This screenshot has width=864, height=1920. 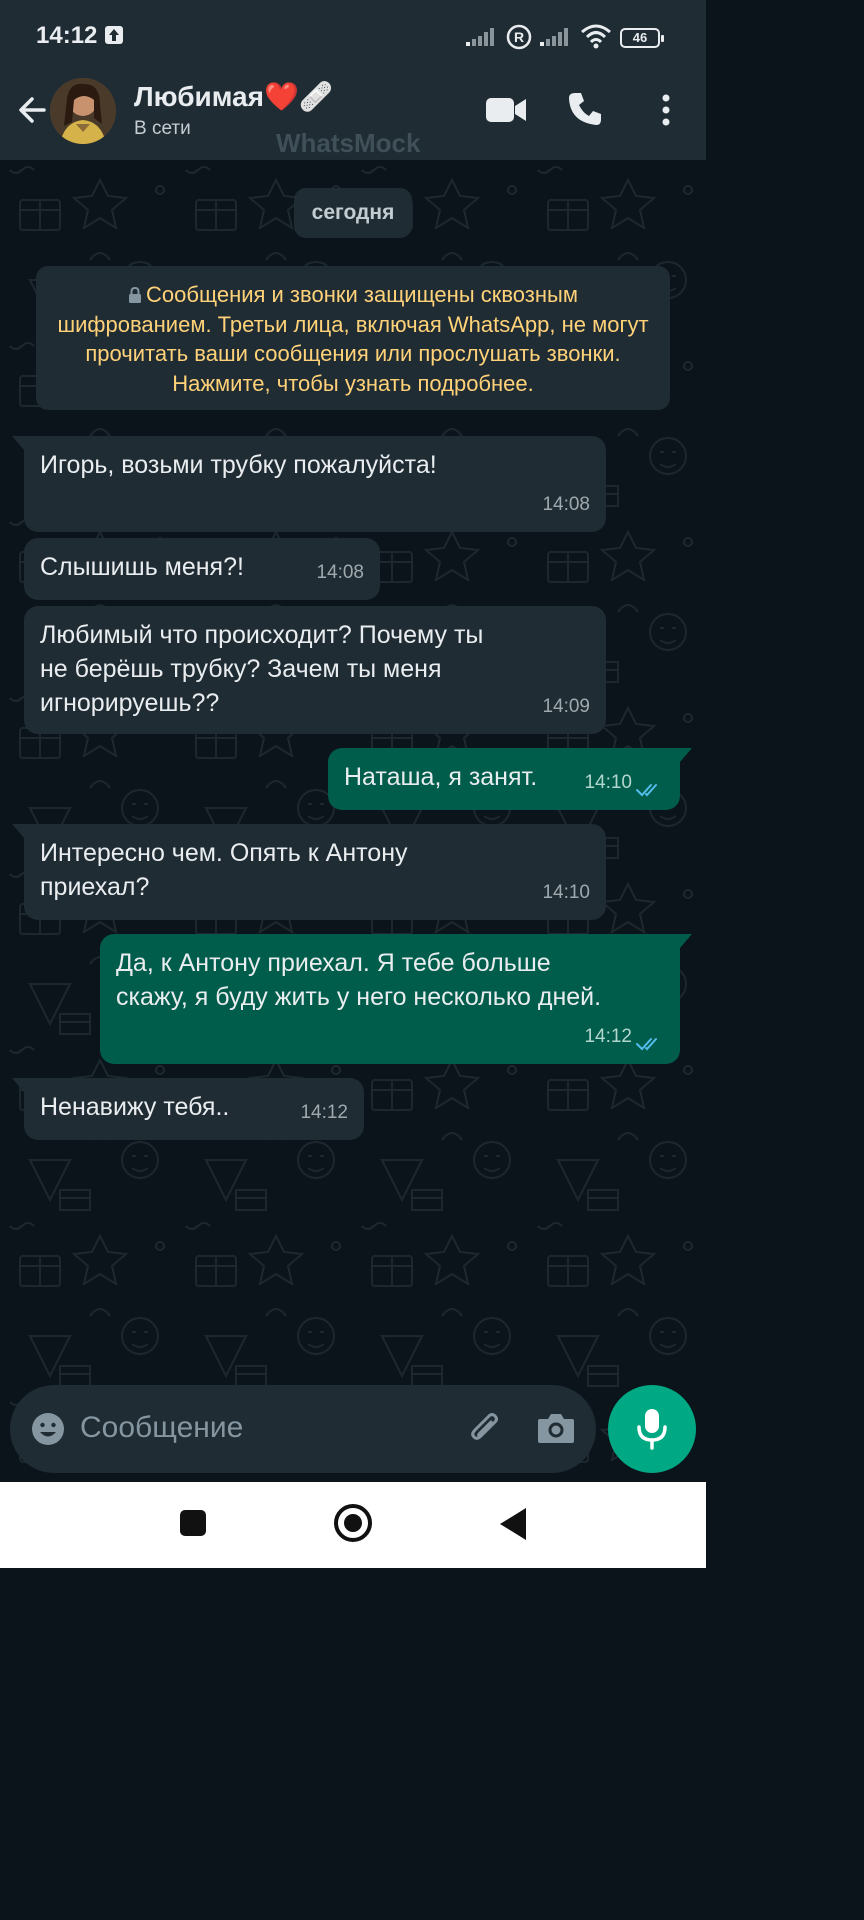 What do you see at coordinates (513, 1524) in the screenshot?
I see `system-back-button` at bounding box center [513, 1524].